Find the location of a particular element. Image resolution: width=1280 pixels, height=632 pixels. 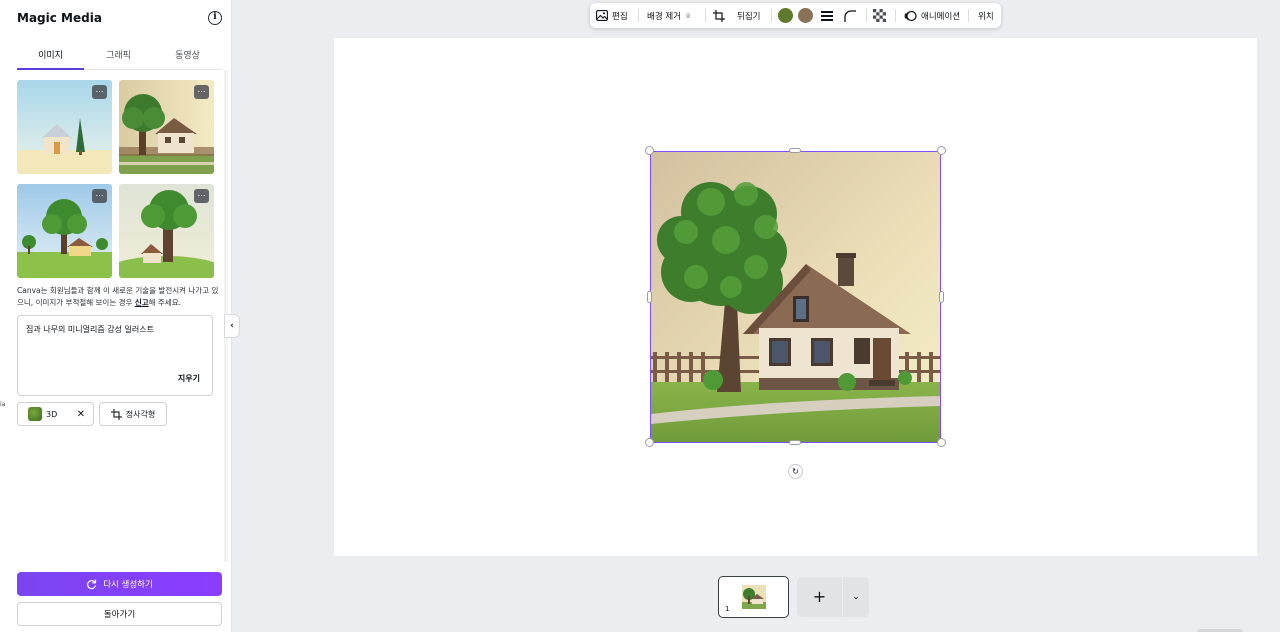

prompt-text: 집과 나무의 미니멀리즘 감성 일러스트 is located at coordinates (90, 329).